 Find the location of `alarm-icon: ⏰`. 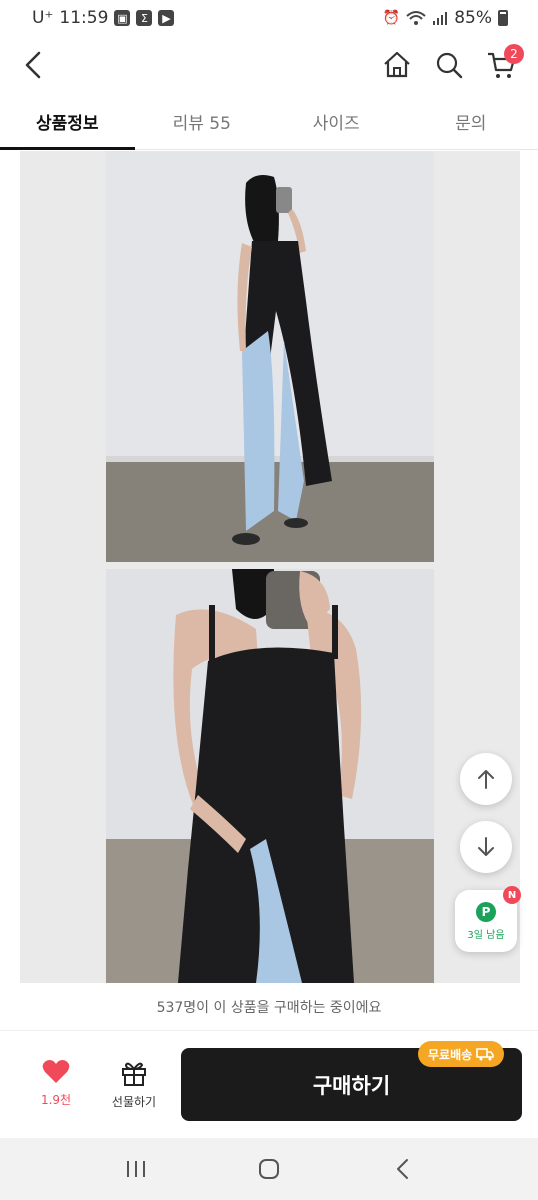

alarm-icon: ⏰ is located at coordinates (391, 18).